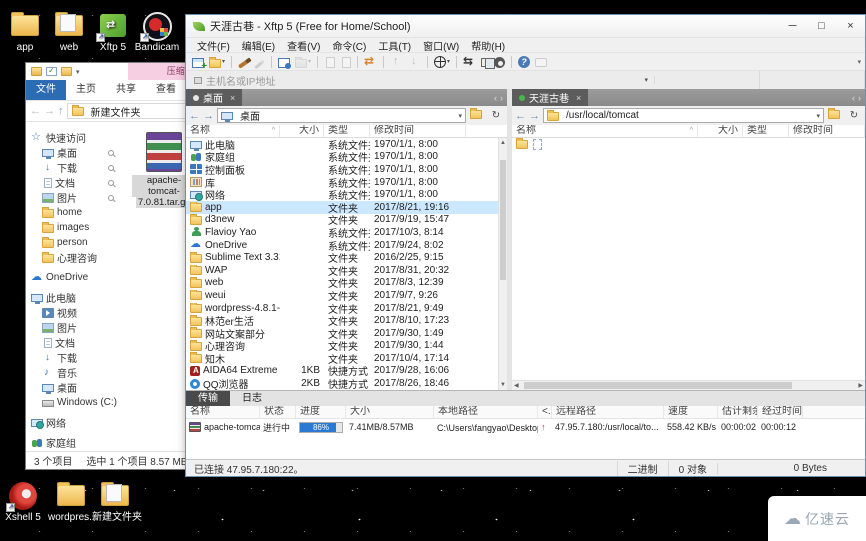 This screenshot has height=541, width=866. Describe the element at coordinates (208, 398) in the screenshot. I see `tab-transfer: 传输` at that location.